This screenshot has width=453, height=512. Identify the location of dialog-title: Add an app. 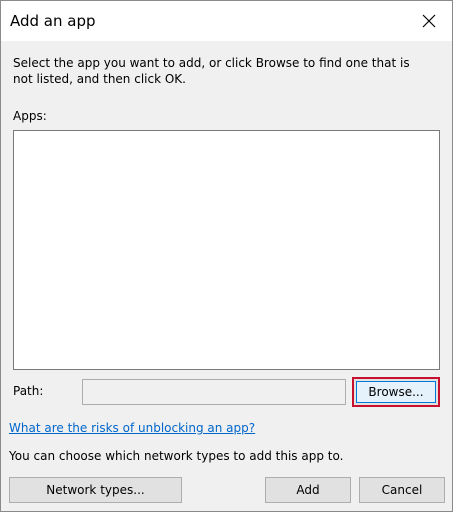
(53, 21).